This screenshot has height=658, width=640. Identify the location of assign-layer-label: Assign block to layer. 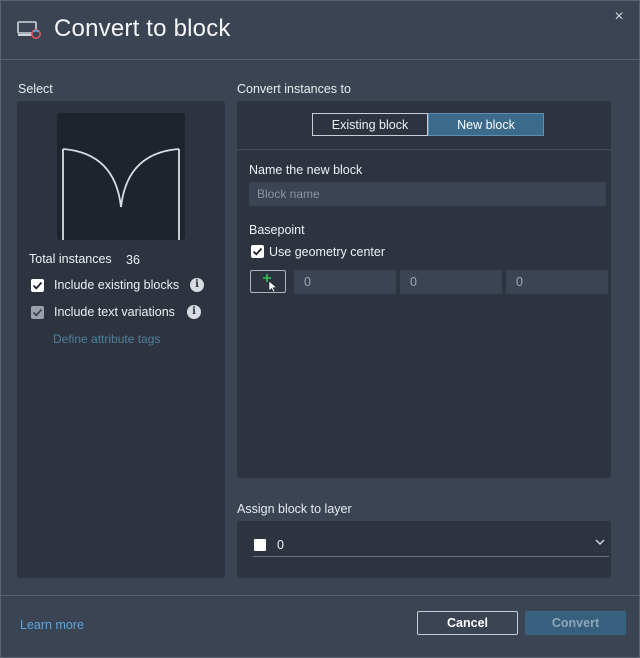
(294, 509).